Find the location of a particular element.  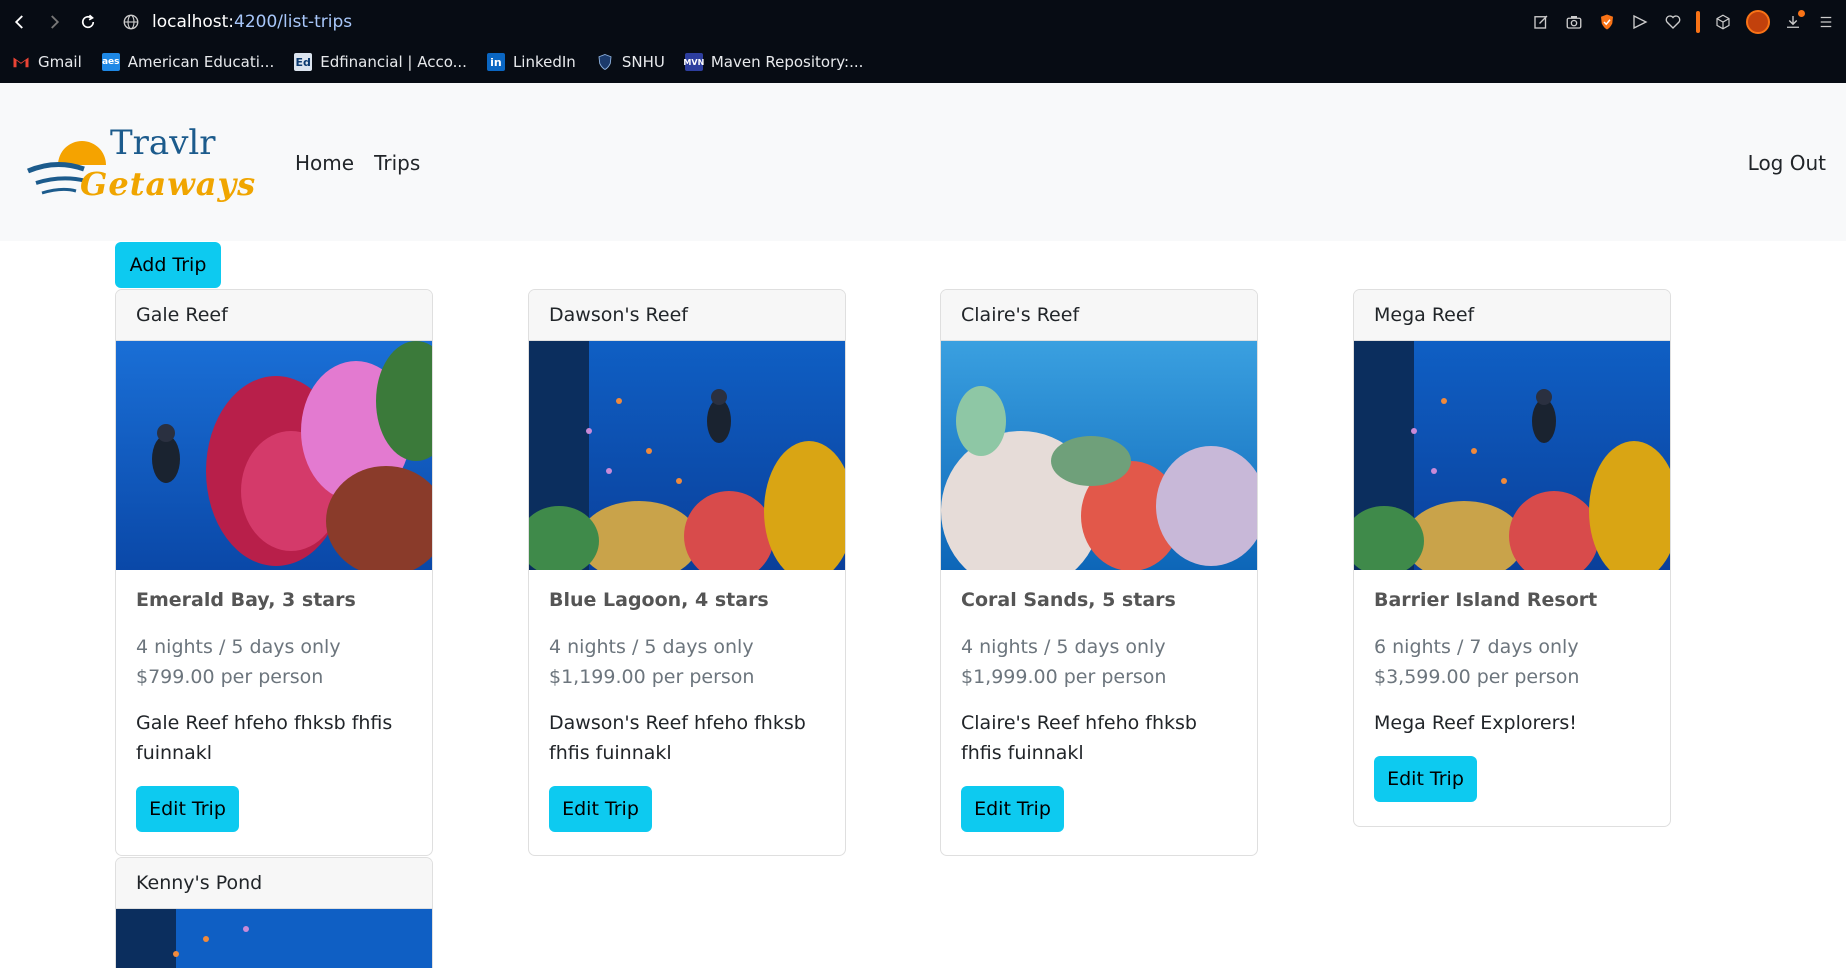

add-trip-button: Add Trip is located at coordinates (168, 265).